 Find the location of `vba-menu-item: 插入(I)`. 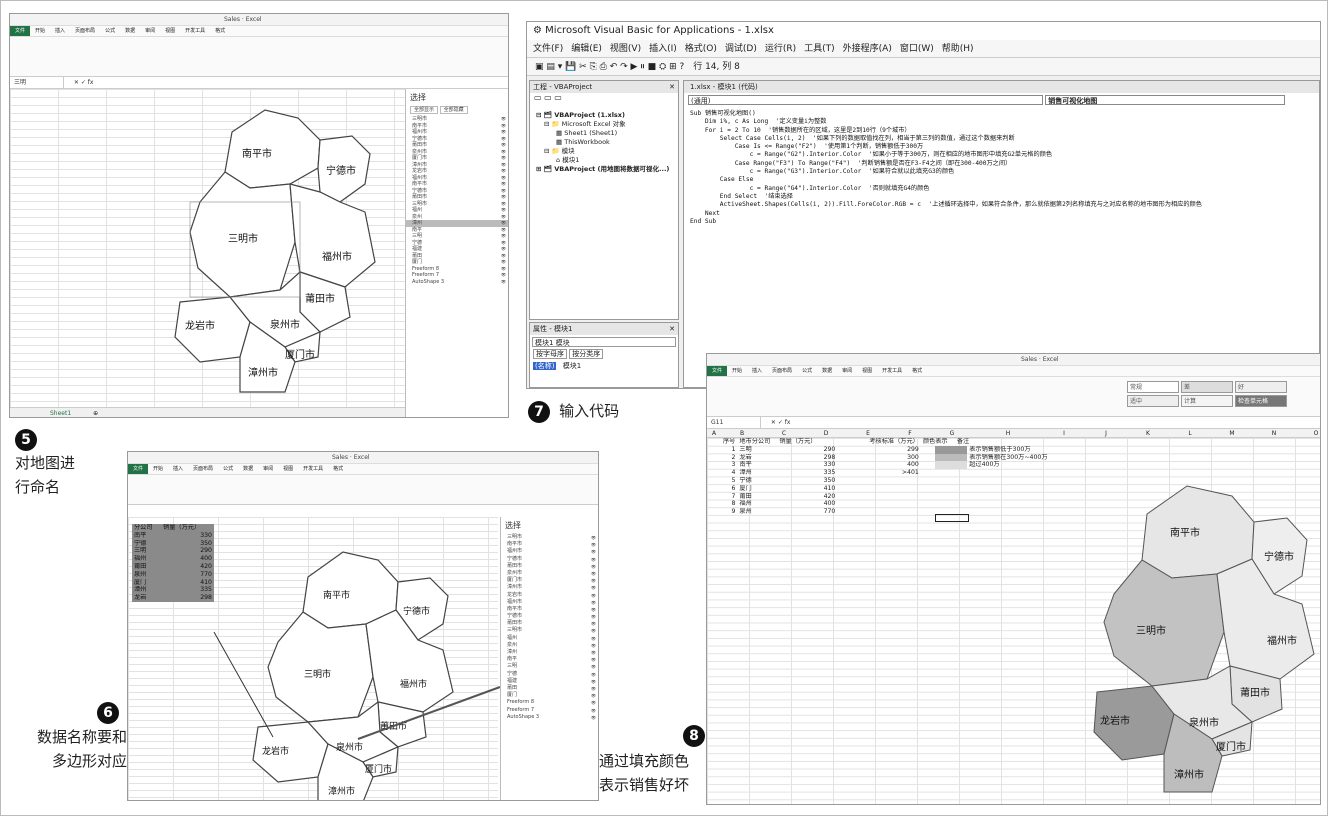

vba-menu-item: 插入(I) is located at coordinates (663, 49).